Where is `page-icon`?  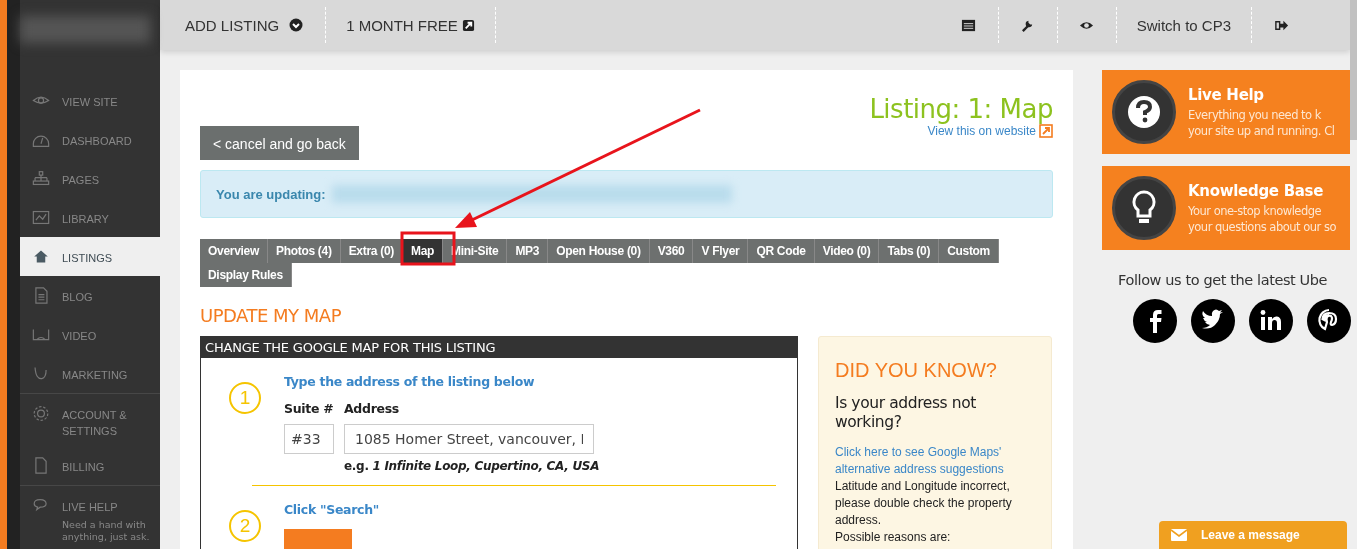
page-icon is located at coordinates (41, 466).